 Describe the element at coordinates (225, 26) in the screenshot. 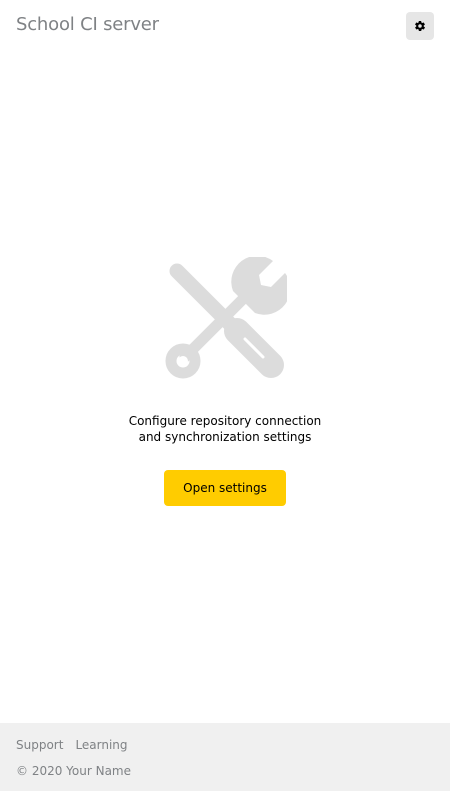

I see `header: School CI server` at that location.